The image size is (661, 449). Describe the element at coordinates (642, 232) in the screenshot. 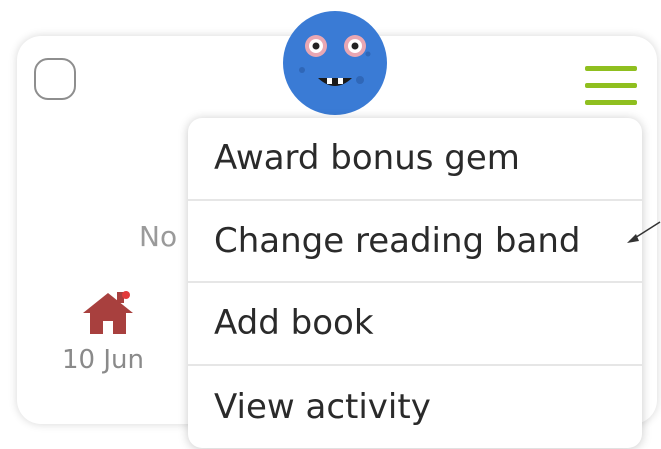

I see `pointer-arrow-icon` at that location.